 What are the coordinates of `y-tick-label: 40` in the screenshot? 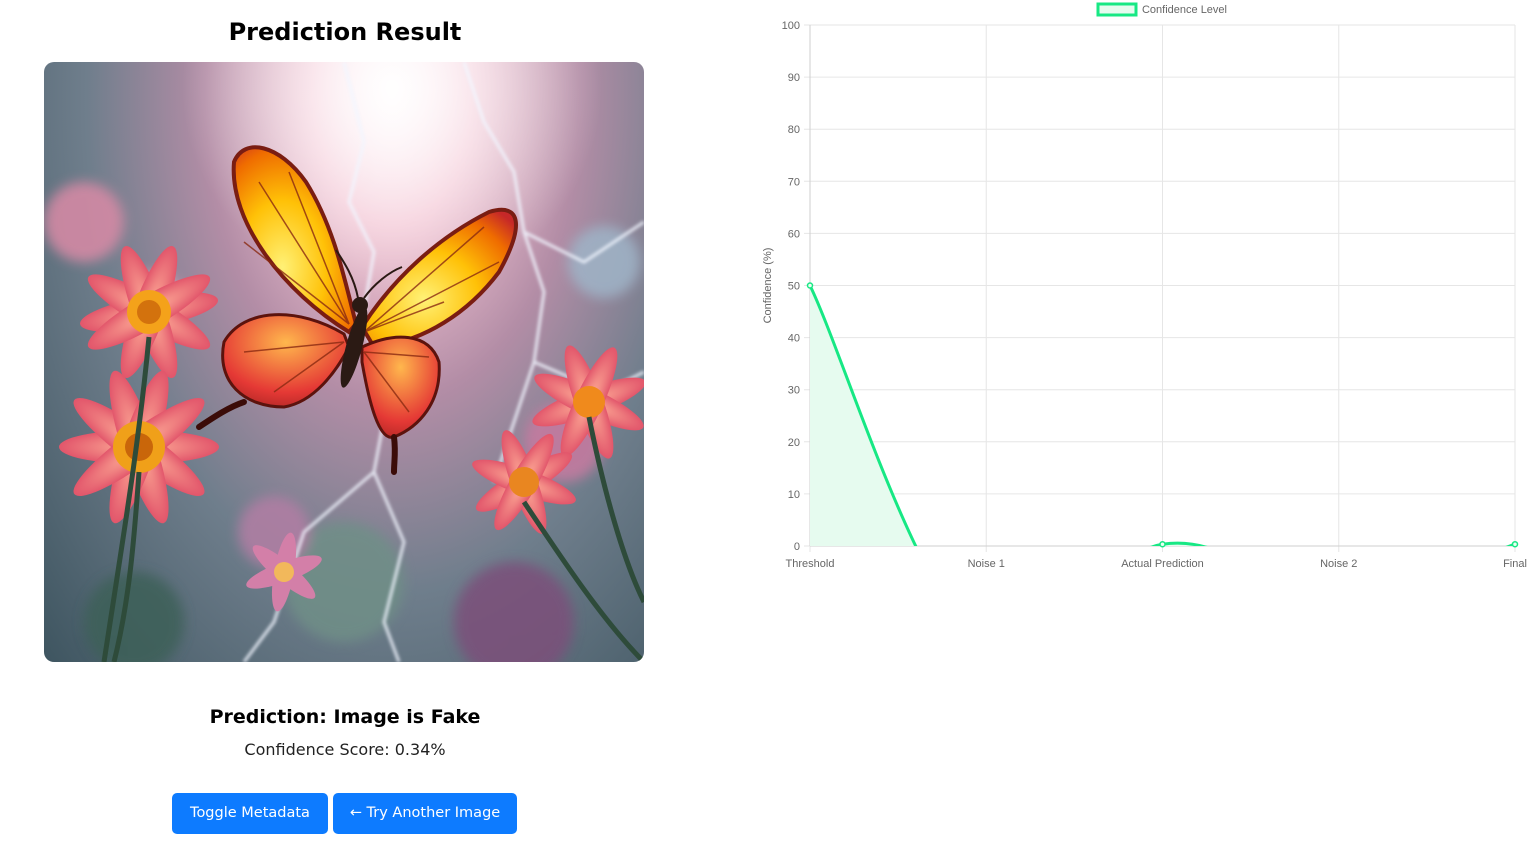 It's located at (794, 339).